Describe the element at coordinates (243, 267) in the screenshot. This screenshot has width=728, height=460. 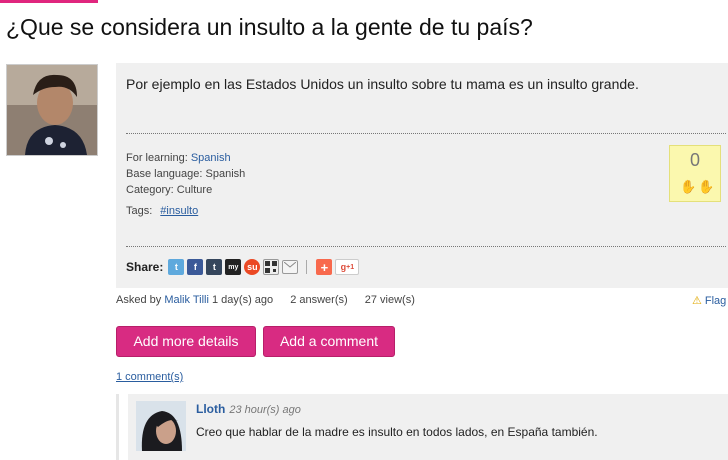
I see `share-bar: Share: t f t my su + g +1` at that location.